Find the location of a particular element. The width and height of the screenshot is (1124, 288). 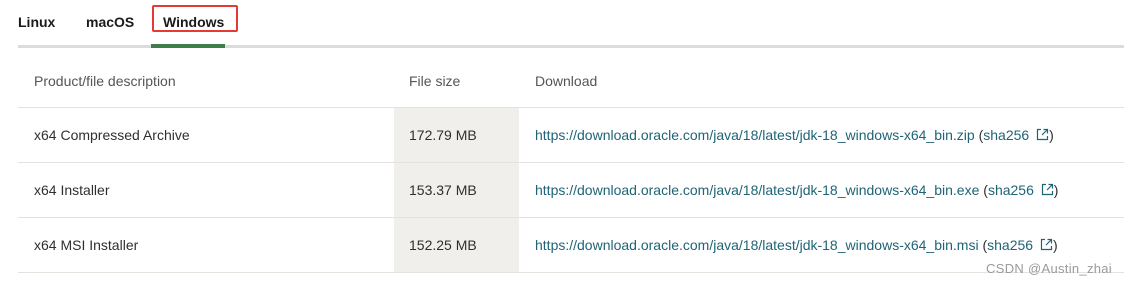

header-description: Product/file description is located at coordinates (105, 81).